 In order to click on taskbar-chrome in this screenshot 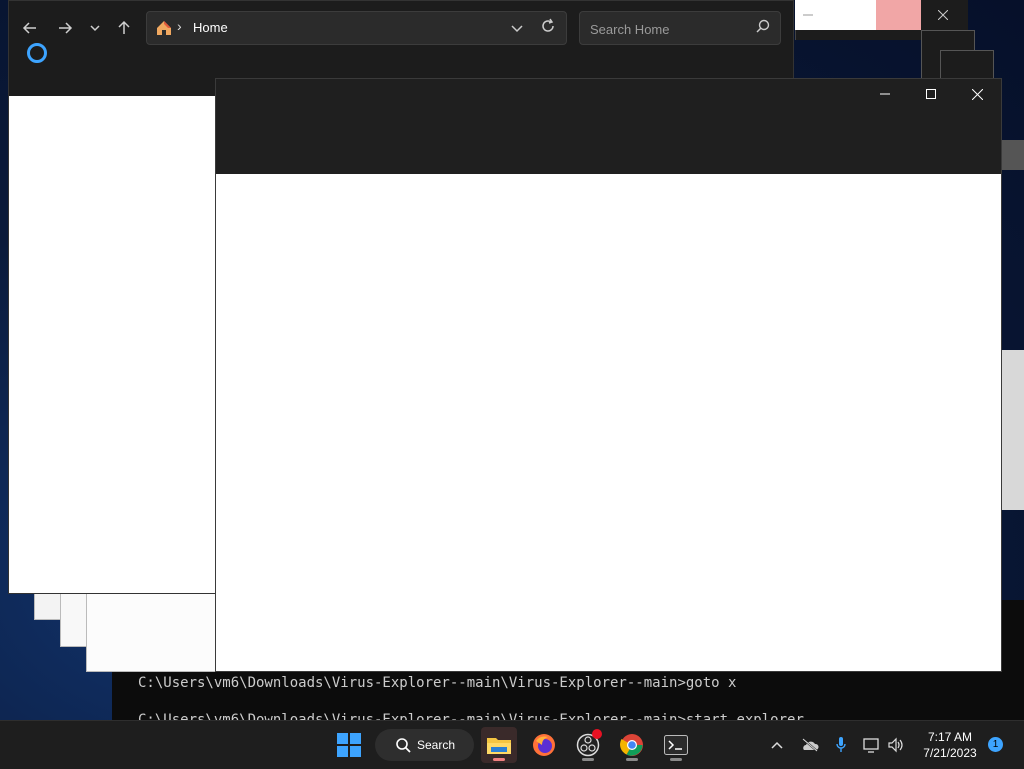, I will do `click(632, 745)`.